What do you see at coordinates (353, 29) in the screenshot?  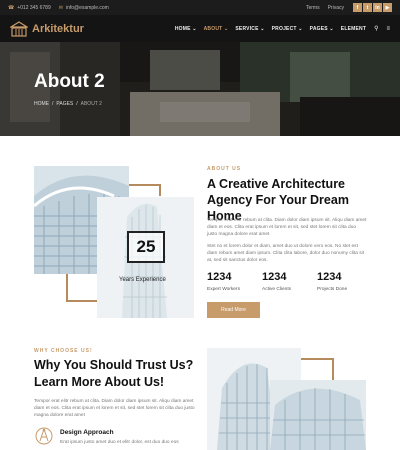 I see `nav-item-element: ELEMENT` at bounding box center [353, 29].